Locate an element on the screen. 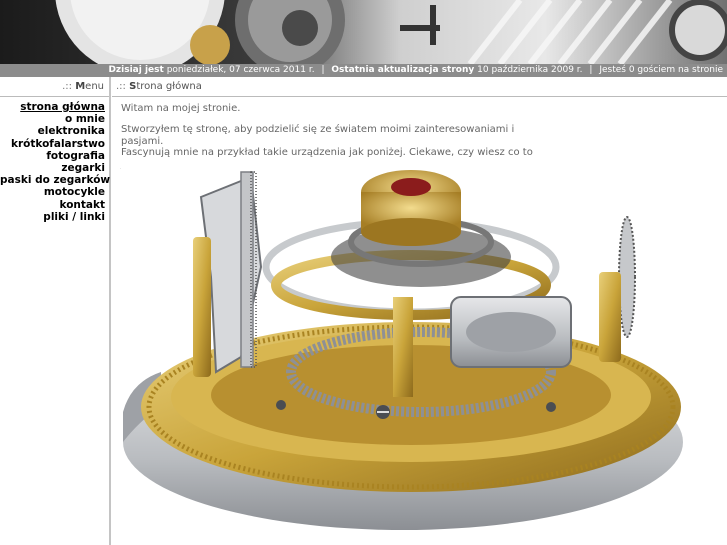 The image size is (727, 545). menu-item-krotkofalarstwo: krótkofalarstwo is located at coordinates (52, 144).